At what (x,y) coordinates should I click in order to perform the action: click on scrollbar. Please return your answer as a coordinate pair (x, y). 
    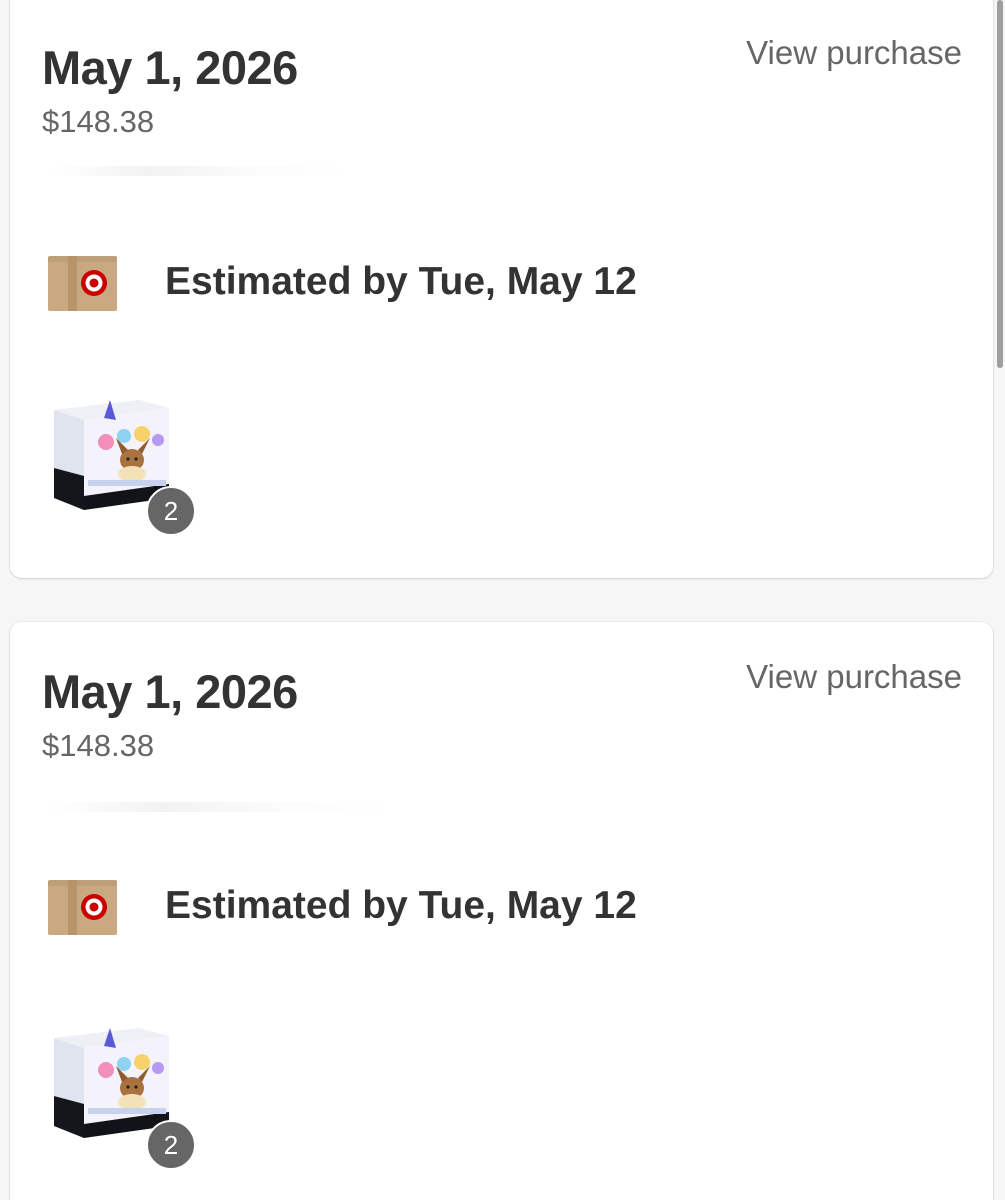
    Looking at the image, I should click on (1000, 184).